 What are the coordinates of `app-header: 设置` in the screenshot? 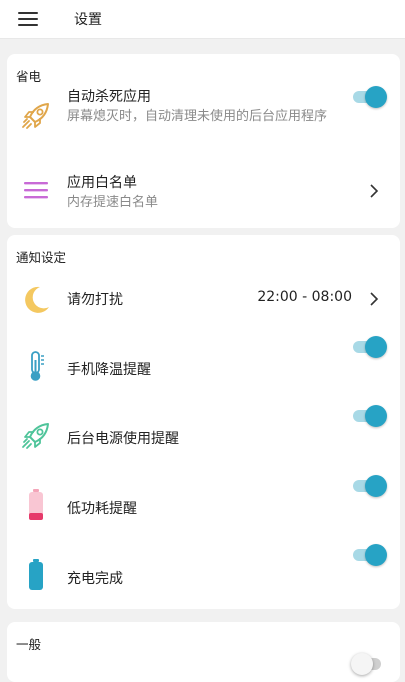 It's located at (202, 19).